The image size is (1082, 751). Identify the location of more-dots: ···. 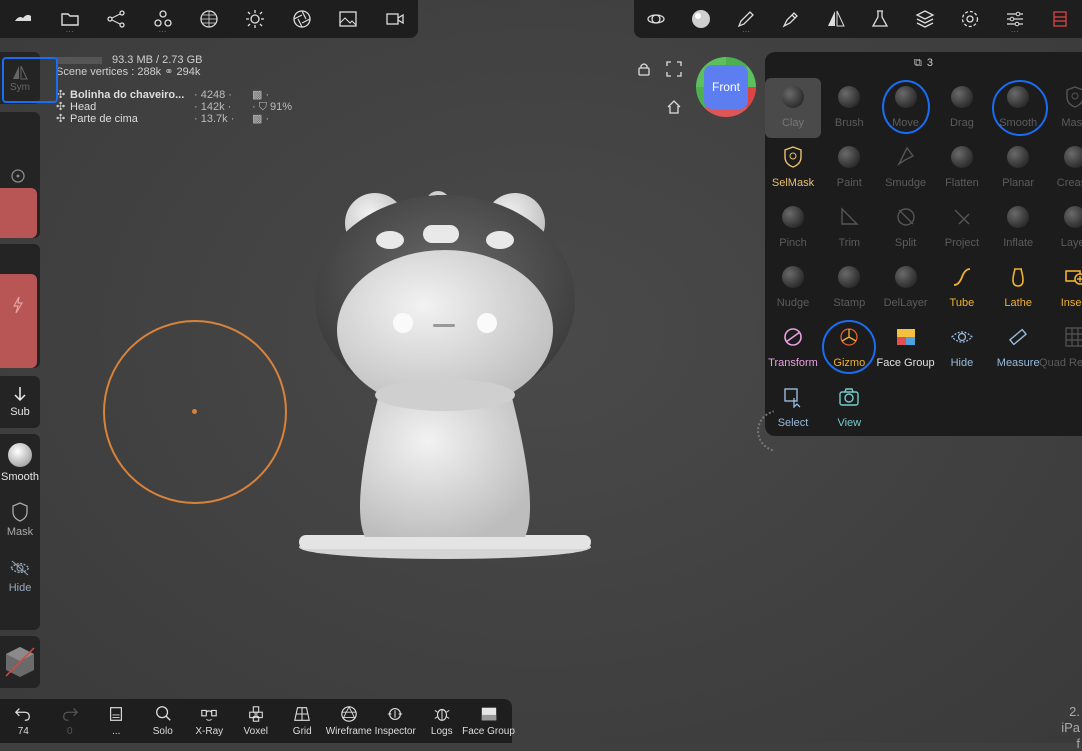
(1015, 32).